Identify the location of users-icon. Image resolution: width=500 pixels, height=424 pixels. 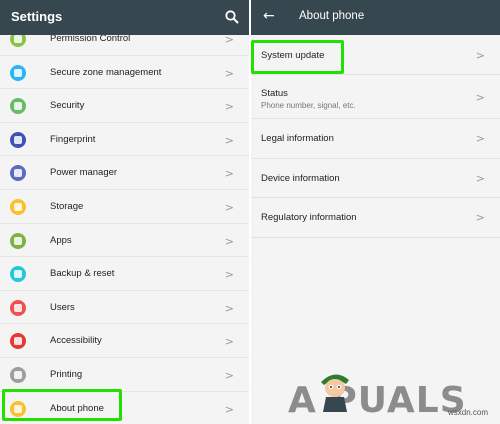
(18, 307).